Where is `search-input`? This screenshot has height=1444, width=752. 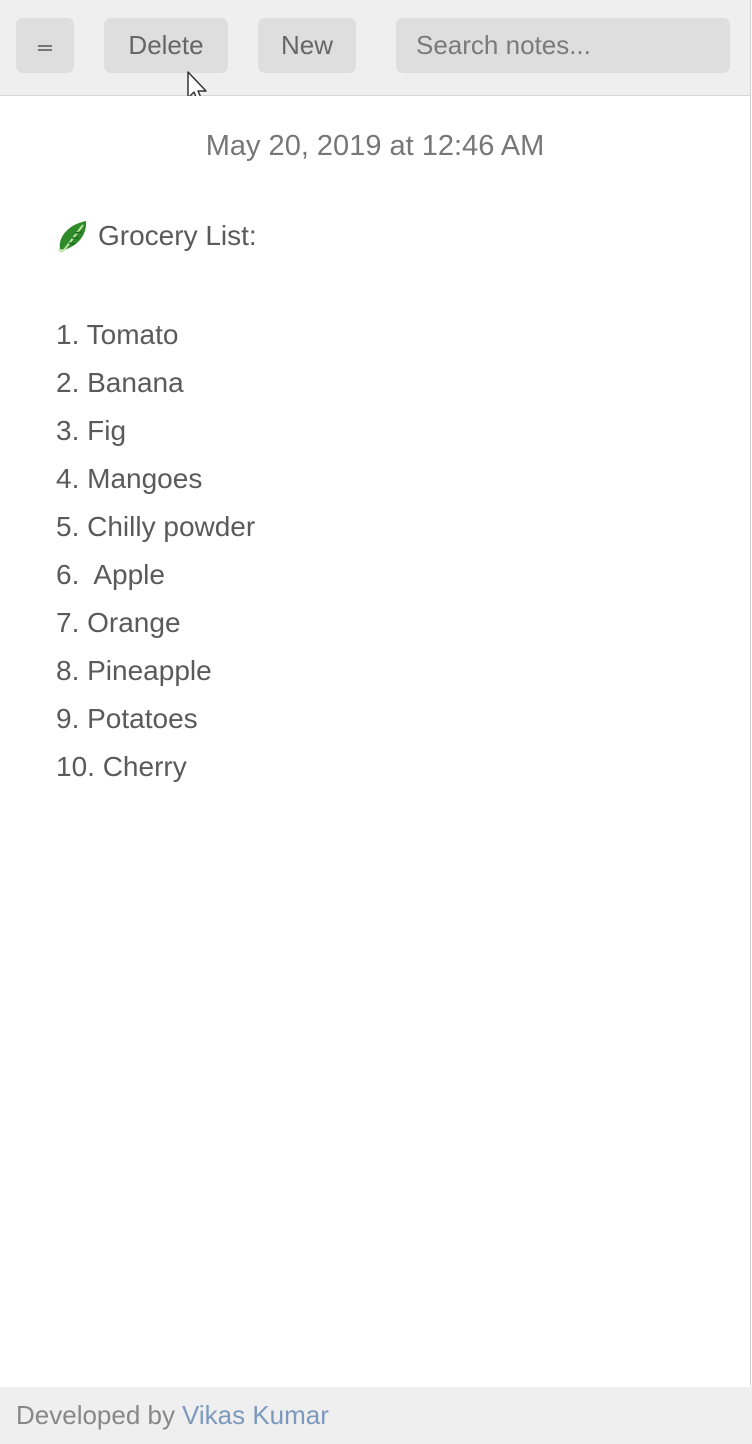
search-input is located at coordinates (563, 45).